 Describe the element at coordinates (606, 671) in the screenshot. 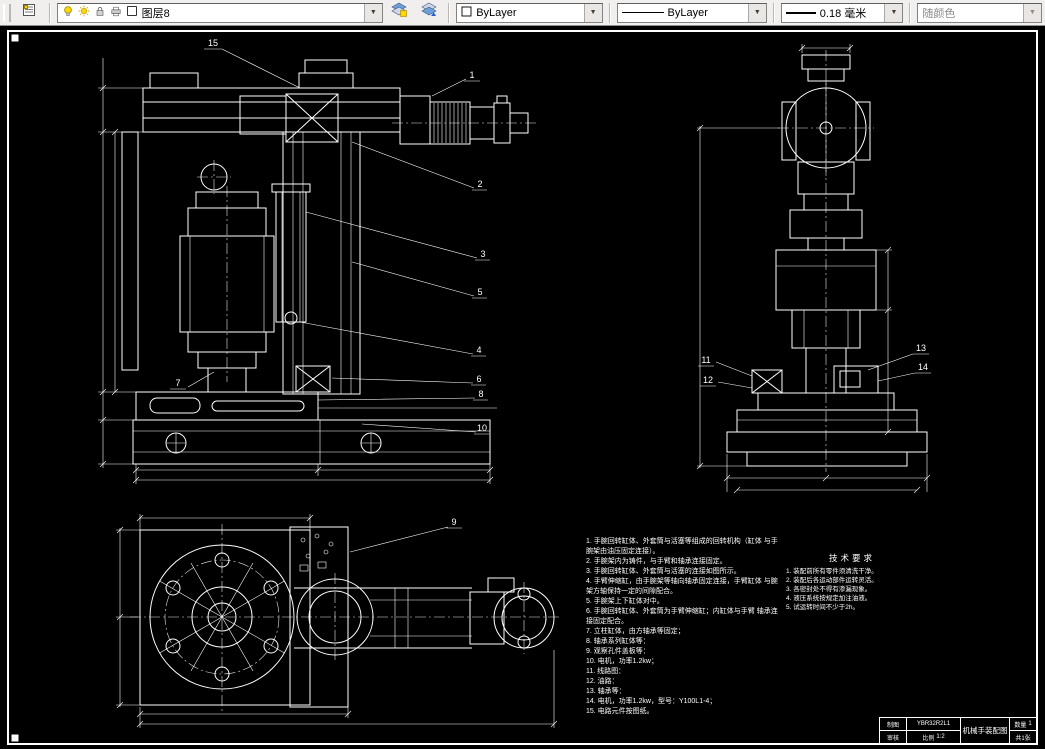

I see `note-line: 11. 线路图：` at that location.